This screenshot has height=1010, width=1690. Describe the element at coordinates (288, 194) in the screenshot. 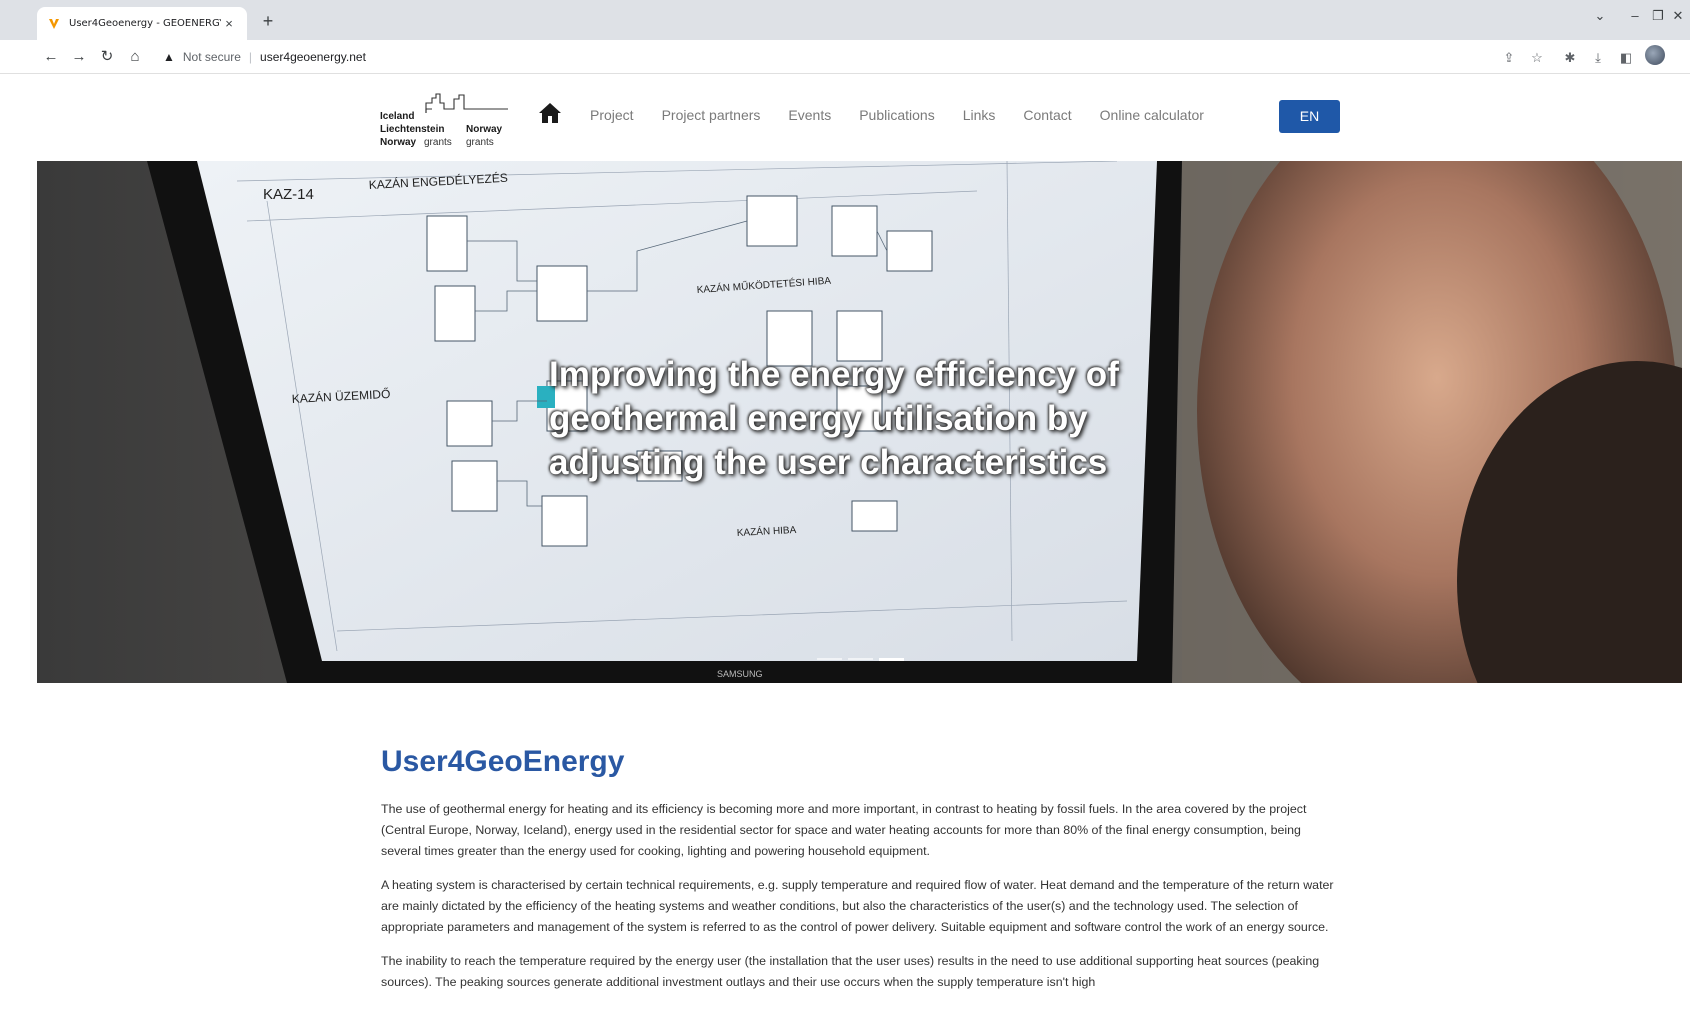

I see `screen-label-kaz14: KAZ-14` at that location.